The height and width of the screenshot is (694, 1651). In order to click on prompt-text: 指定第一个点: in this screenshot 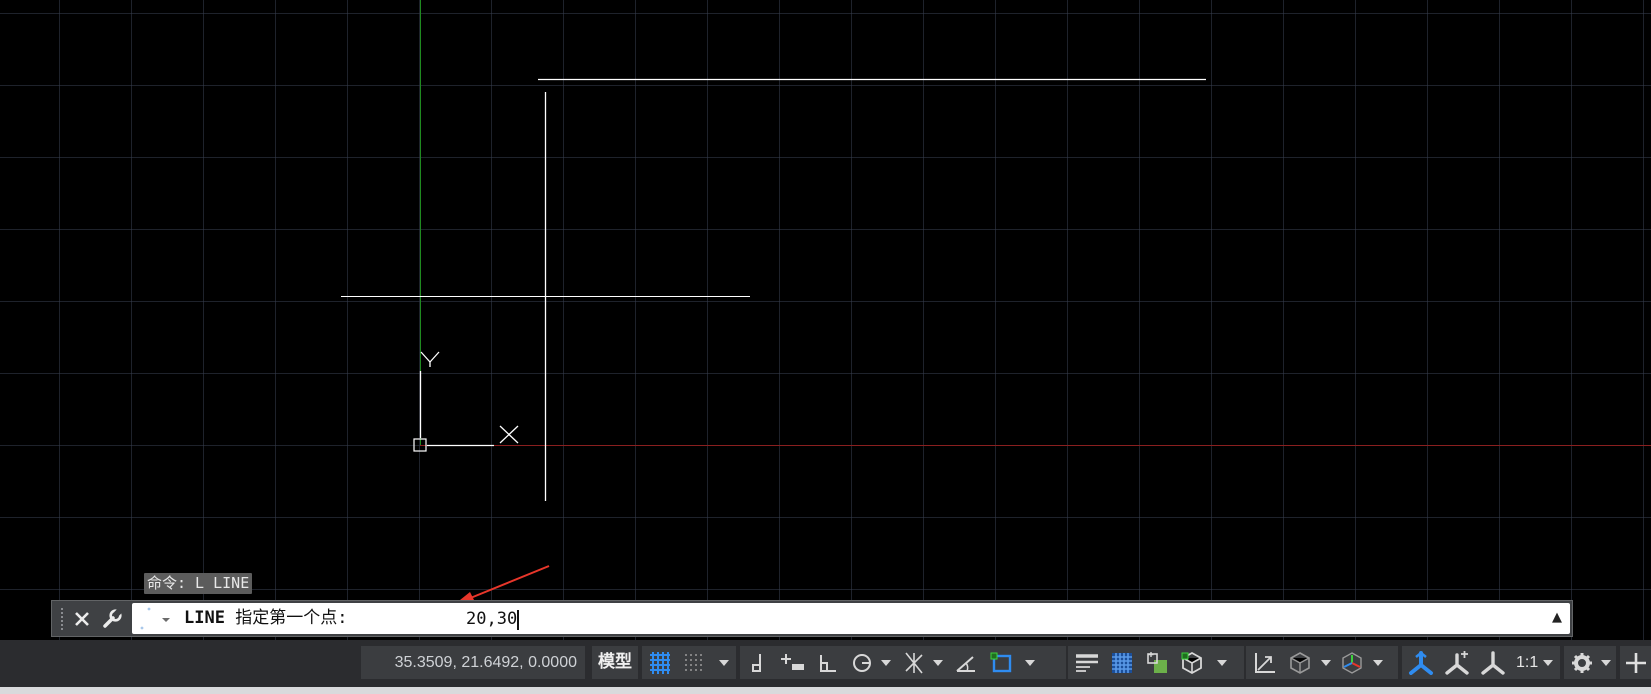, I will do `click(291, 618)`.